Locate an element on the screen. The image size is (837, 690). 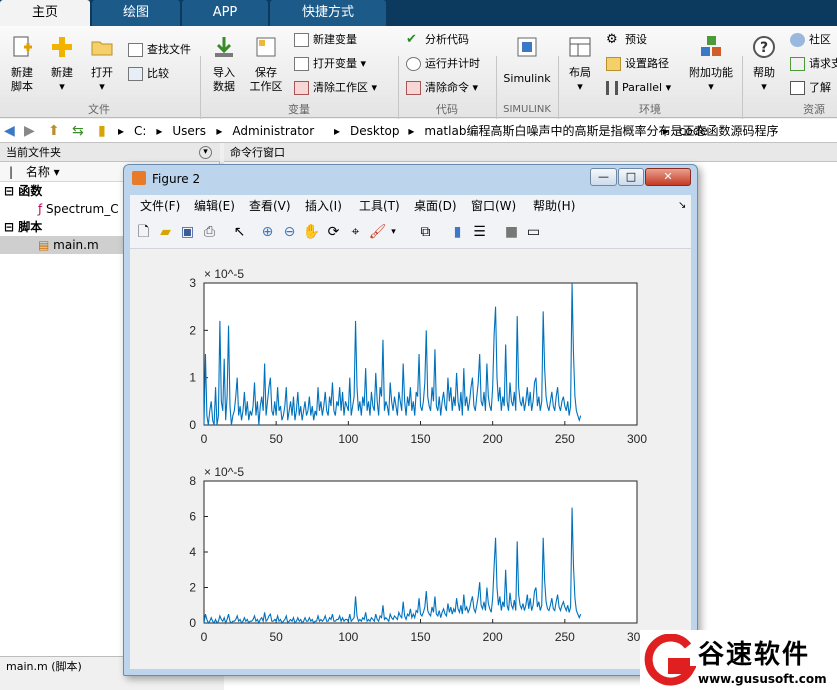
menu-help: 帮助(H) is located at coordinates (554, 206).